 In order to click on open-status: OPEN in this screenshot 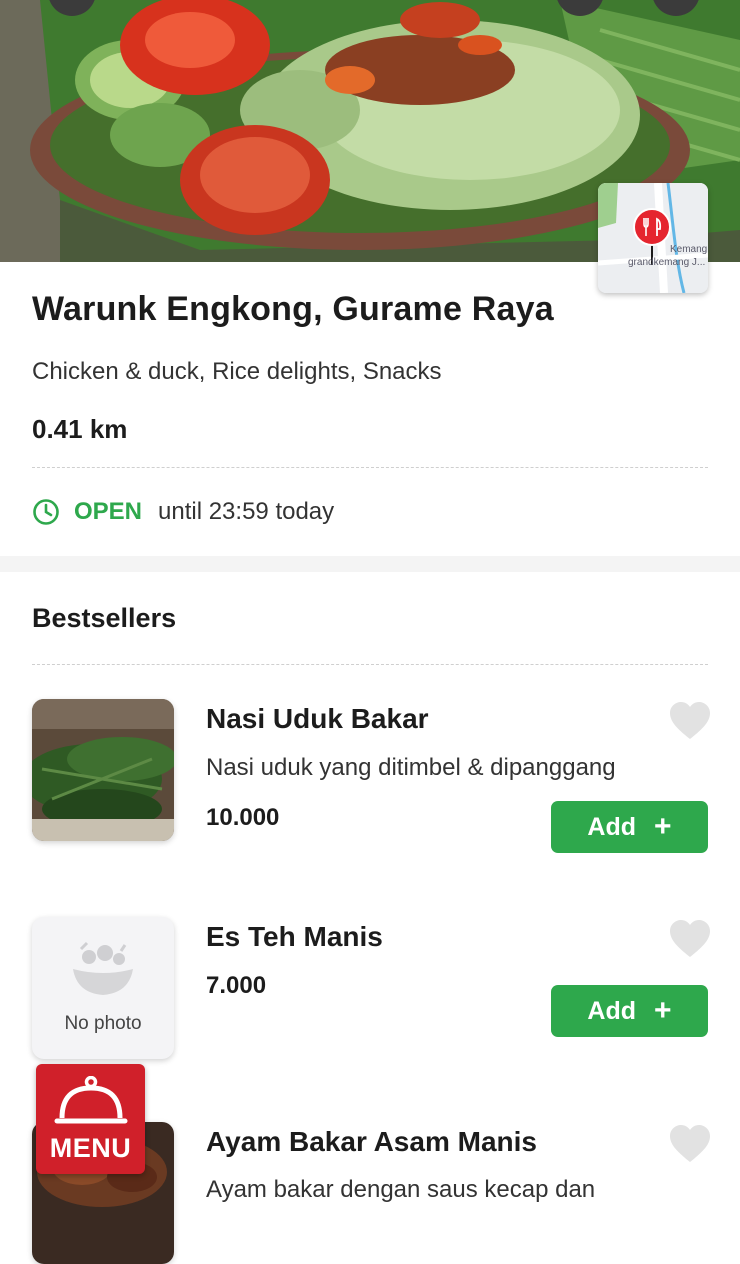, I will do `click(108, 511)`.